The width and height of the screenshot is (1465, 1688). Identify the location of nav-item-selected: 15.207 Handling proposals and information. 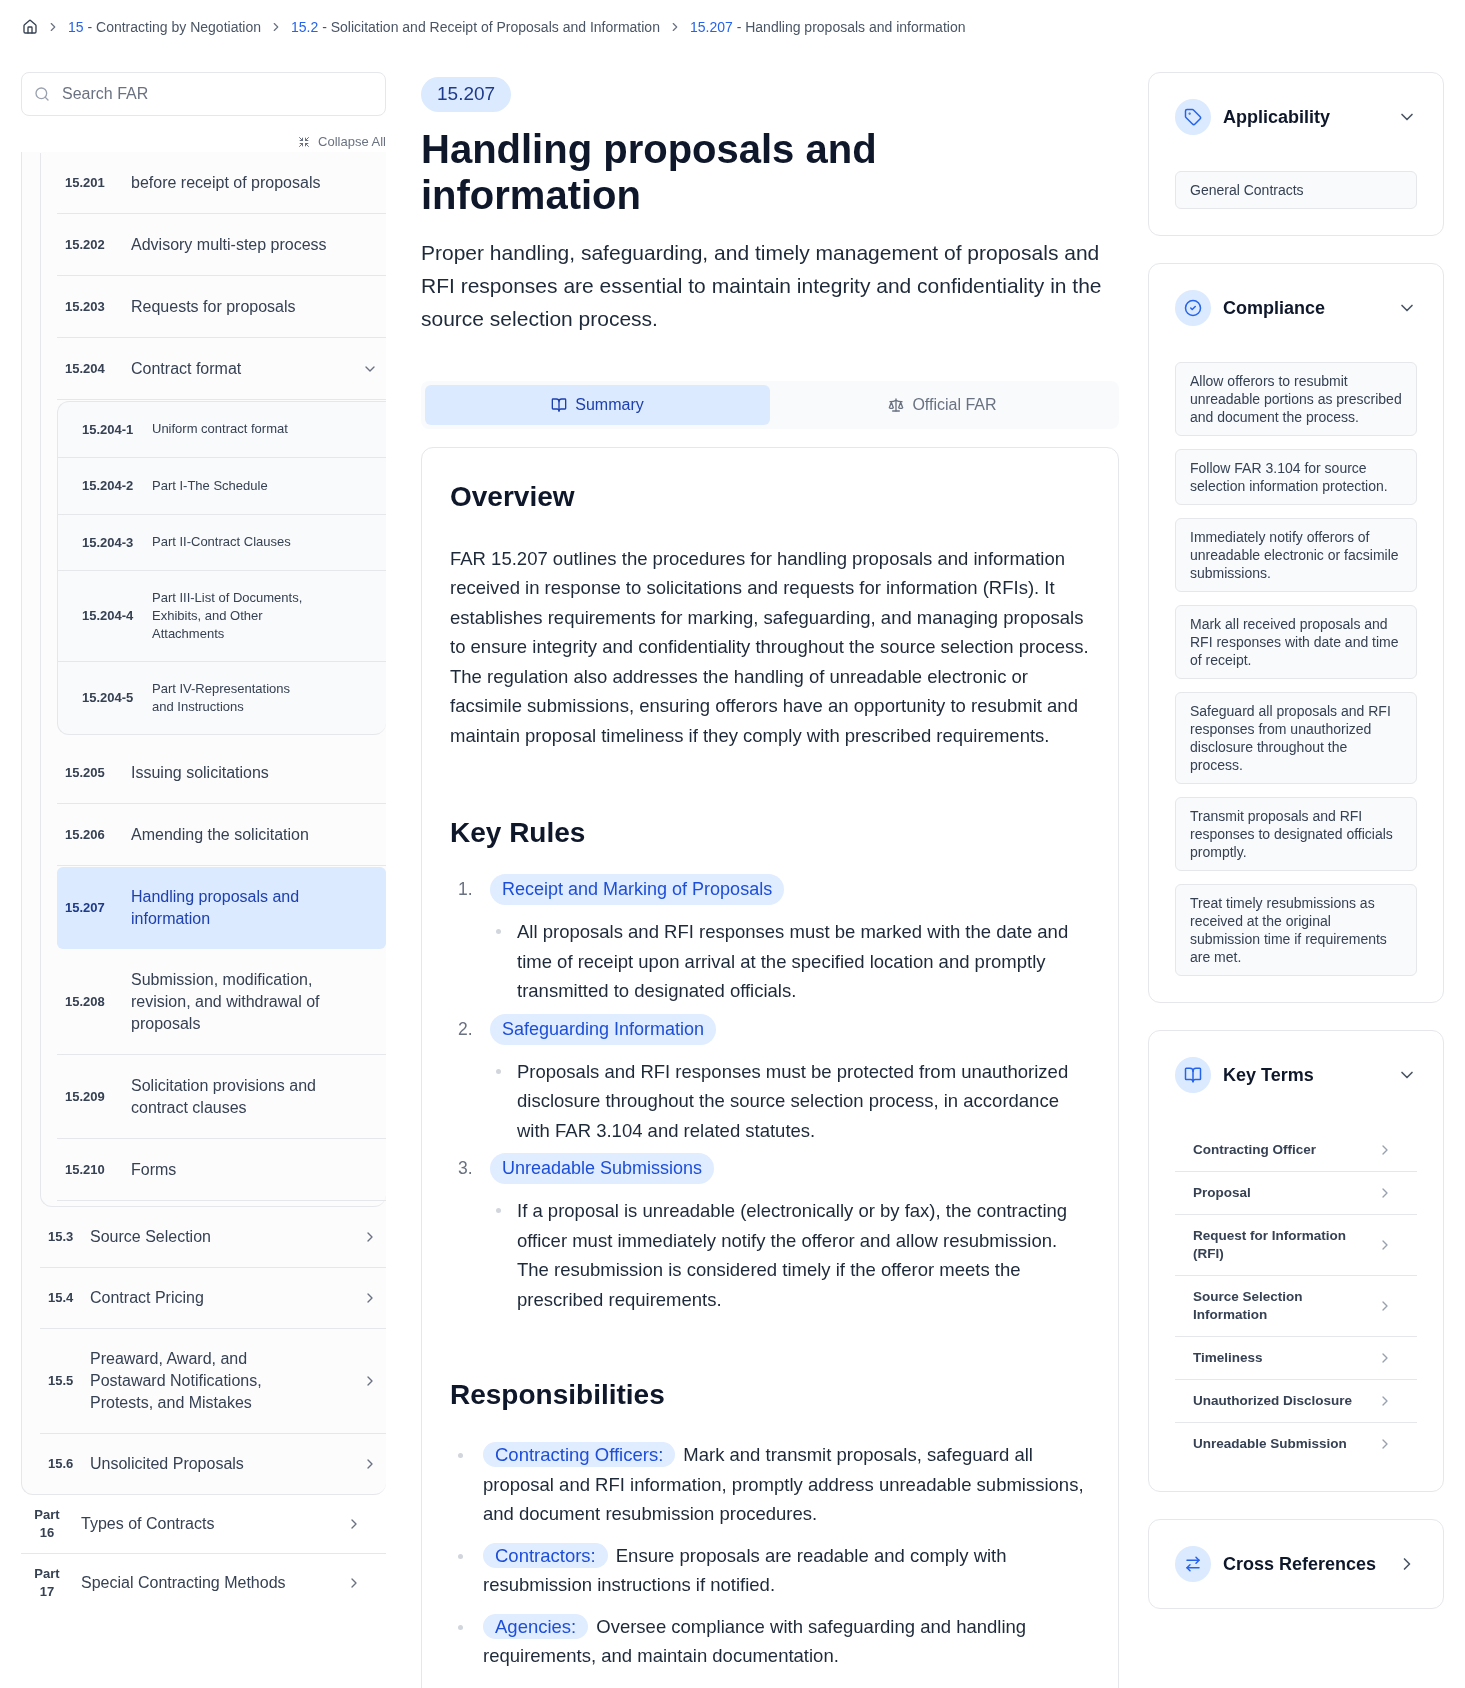
(221, 908).